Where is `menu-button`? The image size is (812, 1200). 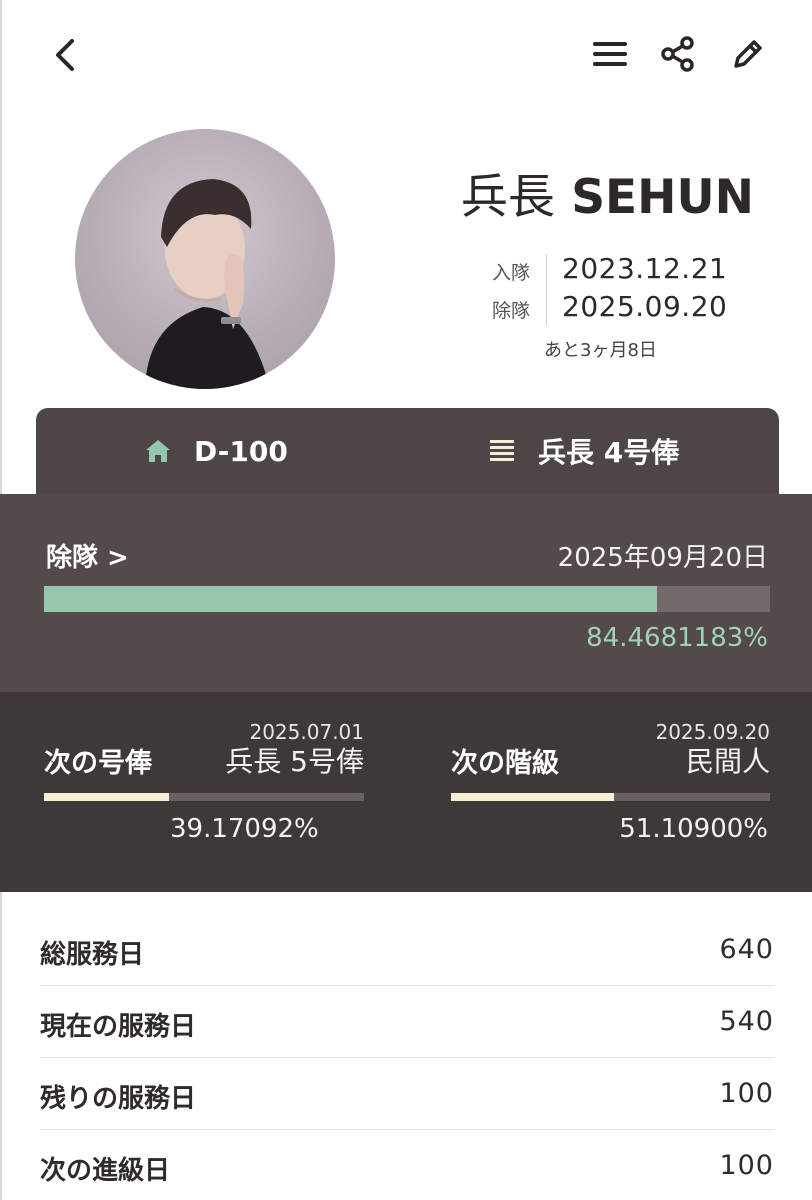
menu-button is located at coordinates (610, 54).